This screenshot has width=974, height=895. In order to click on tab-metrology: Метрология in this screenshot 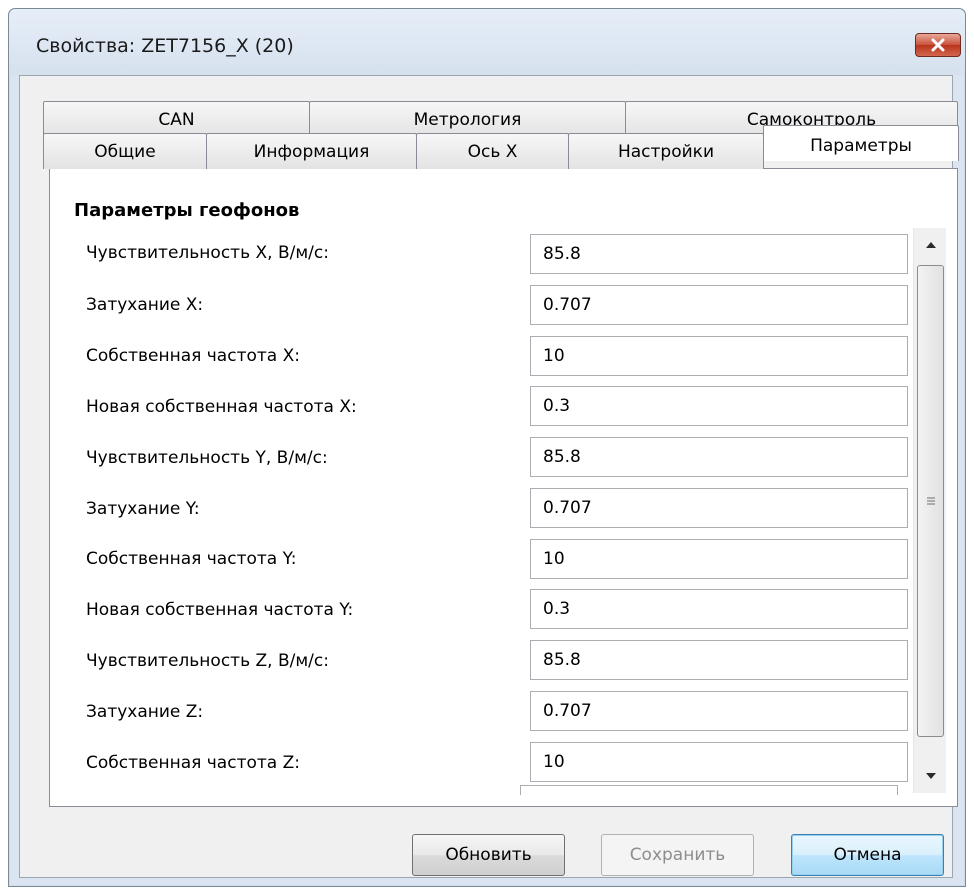, I will do `click(467, 119)`.